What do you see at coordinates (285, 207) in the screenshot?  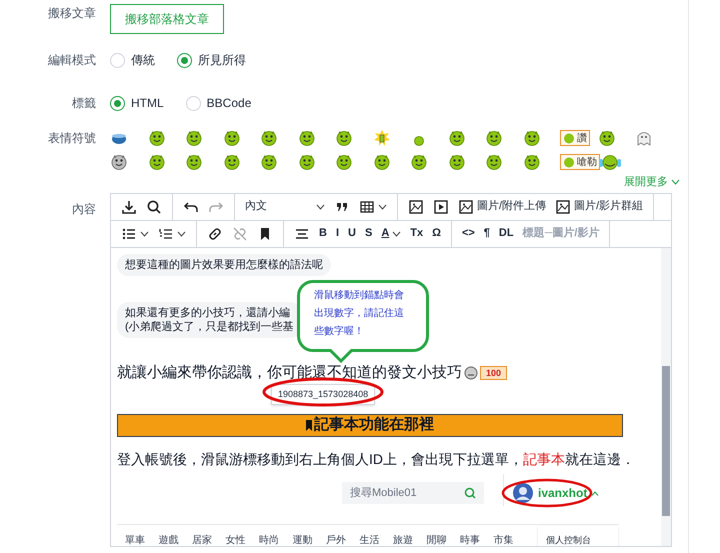 I see `block-format-select: 內文` at bounding box center [285, 207].